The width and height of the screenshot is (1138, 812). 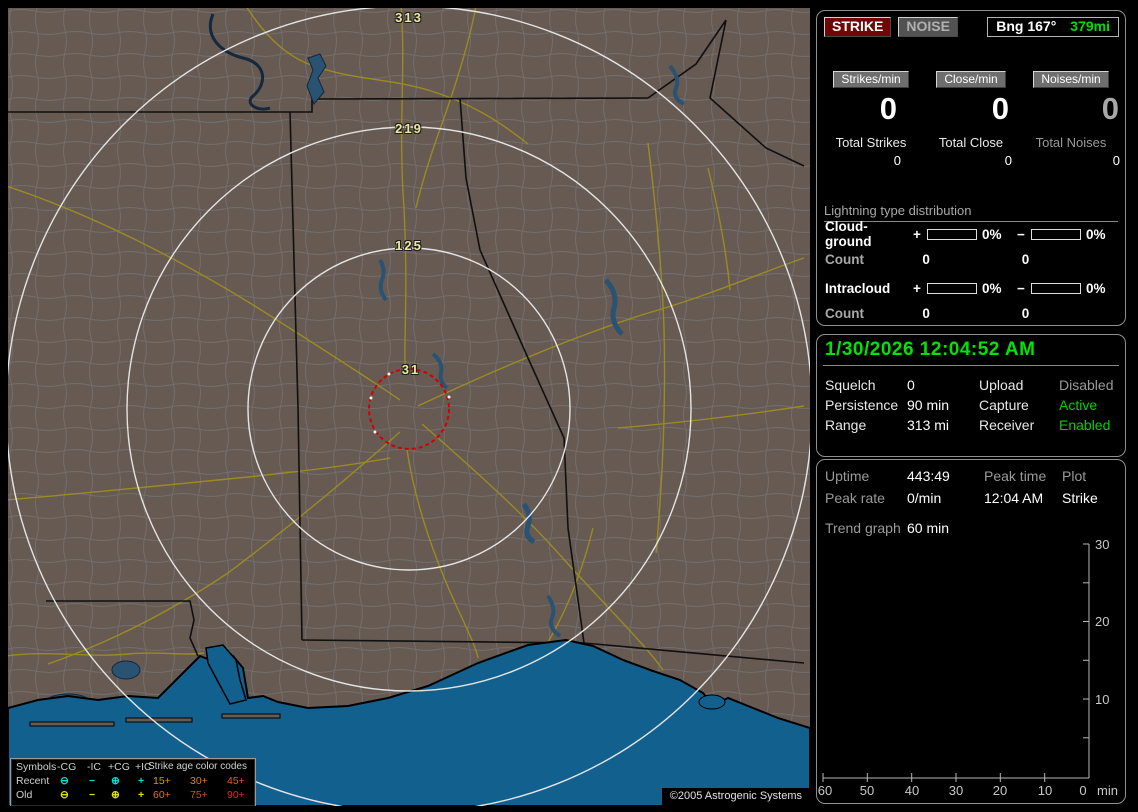 What do you see at coordinates (924, 498) in the screenshot?
I see `peak-rate-value: 0/min` at bounding box center [924, 498].